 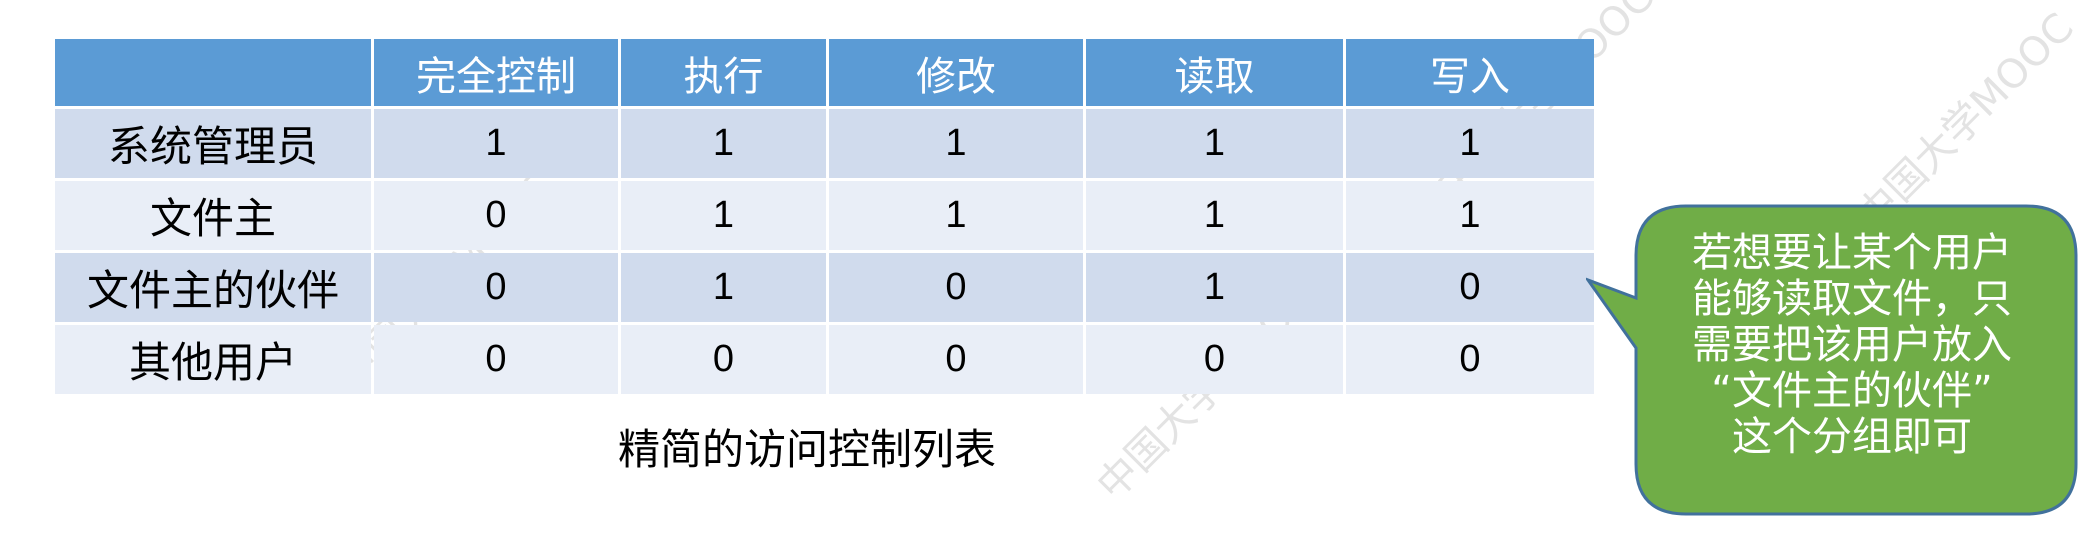 I want to click on row-label: 系统管理员, so click(x=213, y=143).